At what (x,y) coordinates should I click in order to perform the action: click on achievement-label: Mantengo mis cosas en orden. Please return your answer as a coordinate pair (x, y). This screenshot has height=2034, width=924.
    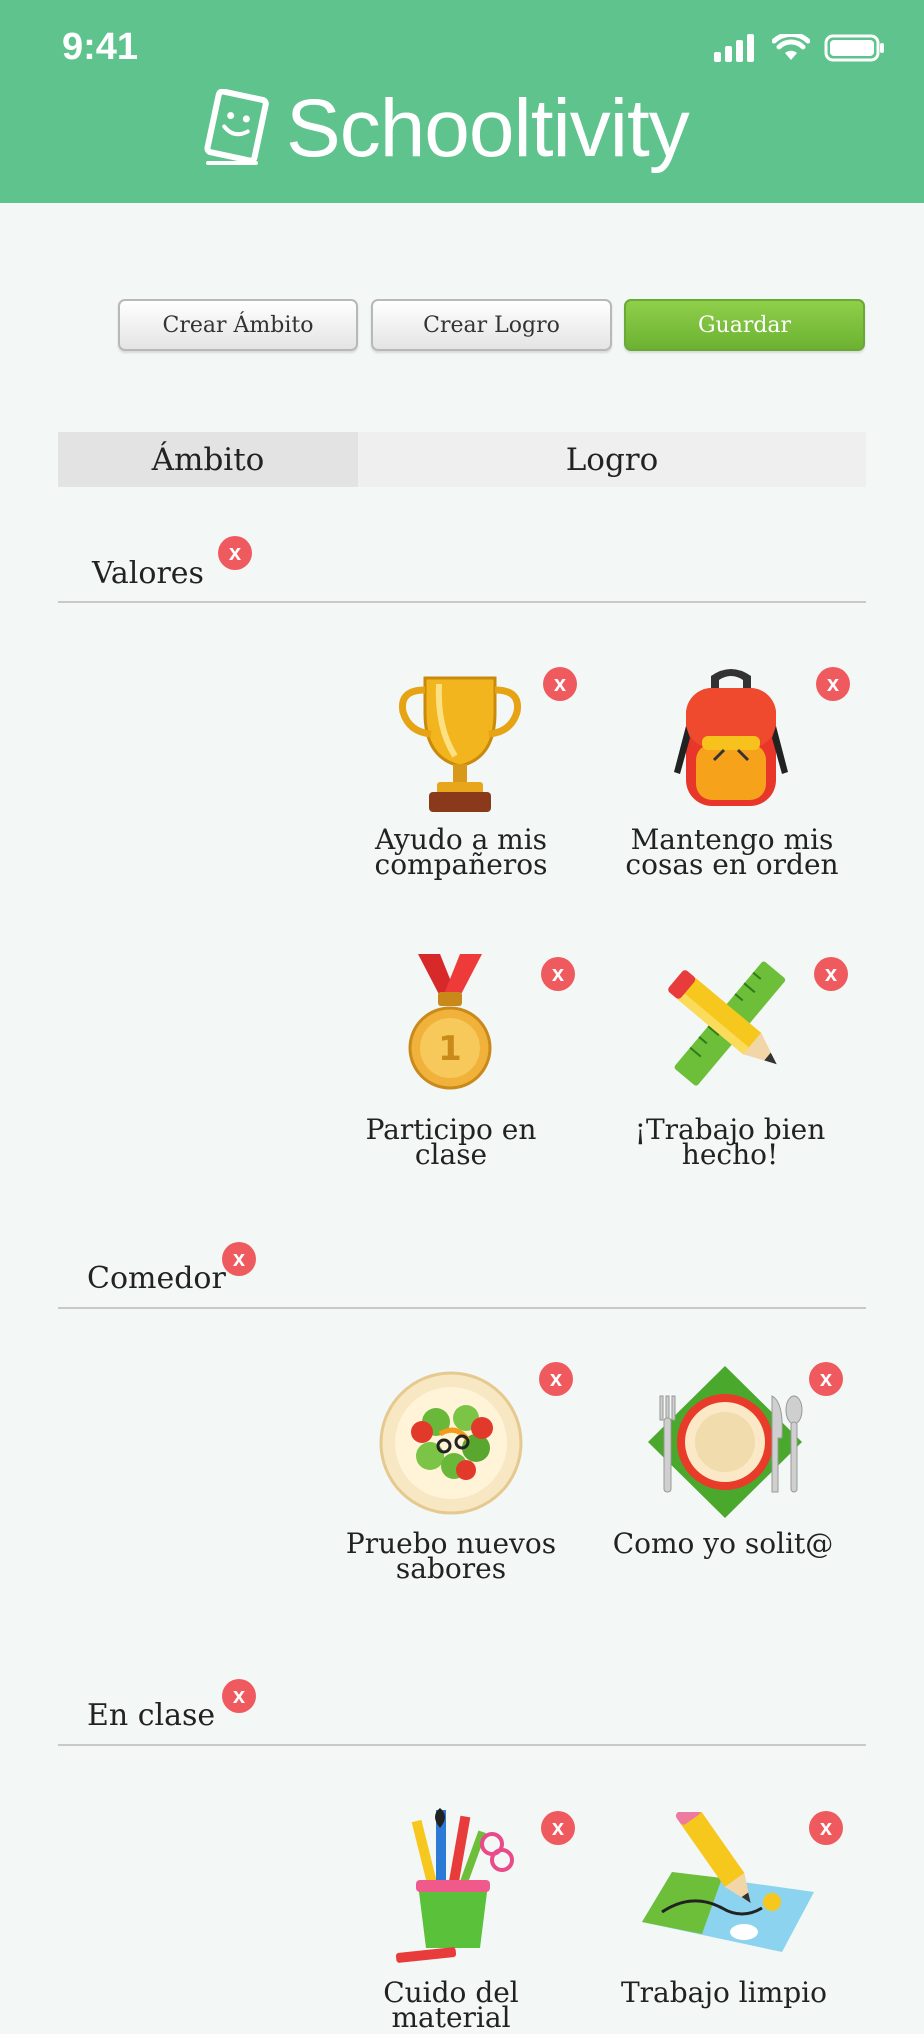
    Looking at the image, I should click on (732, 853).